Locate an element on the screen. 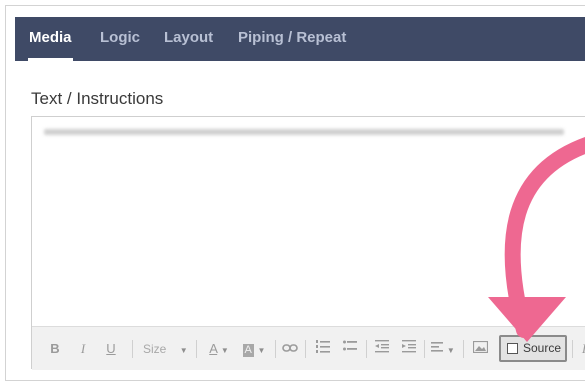  numbered-list-button is located at coordinates (323, 349).